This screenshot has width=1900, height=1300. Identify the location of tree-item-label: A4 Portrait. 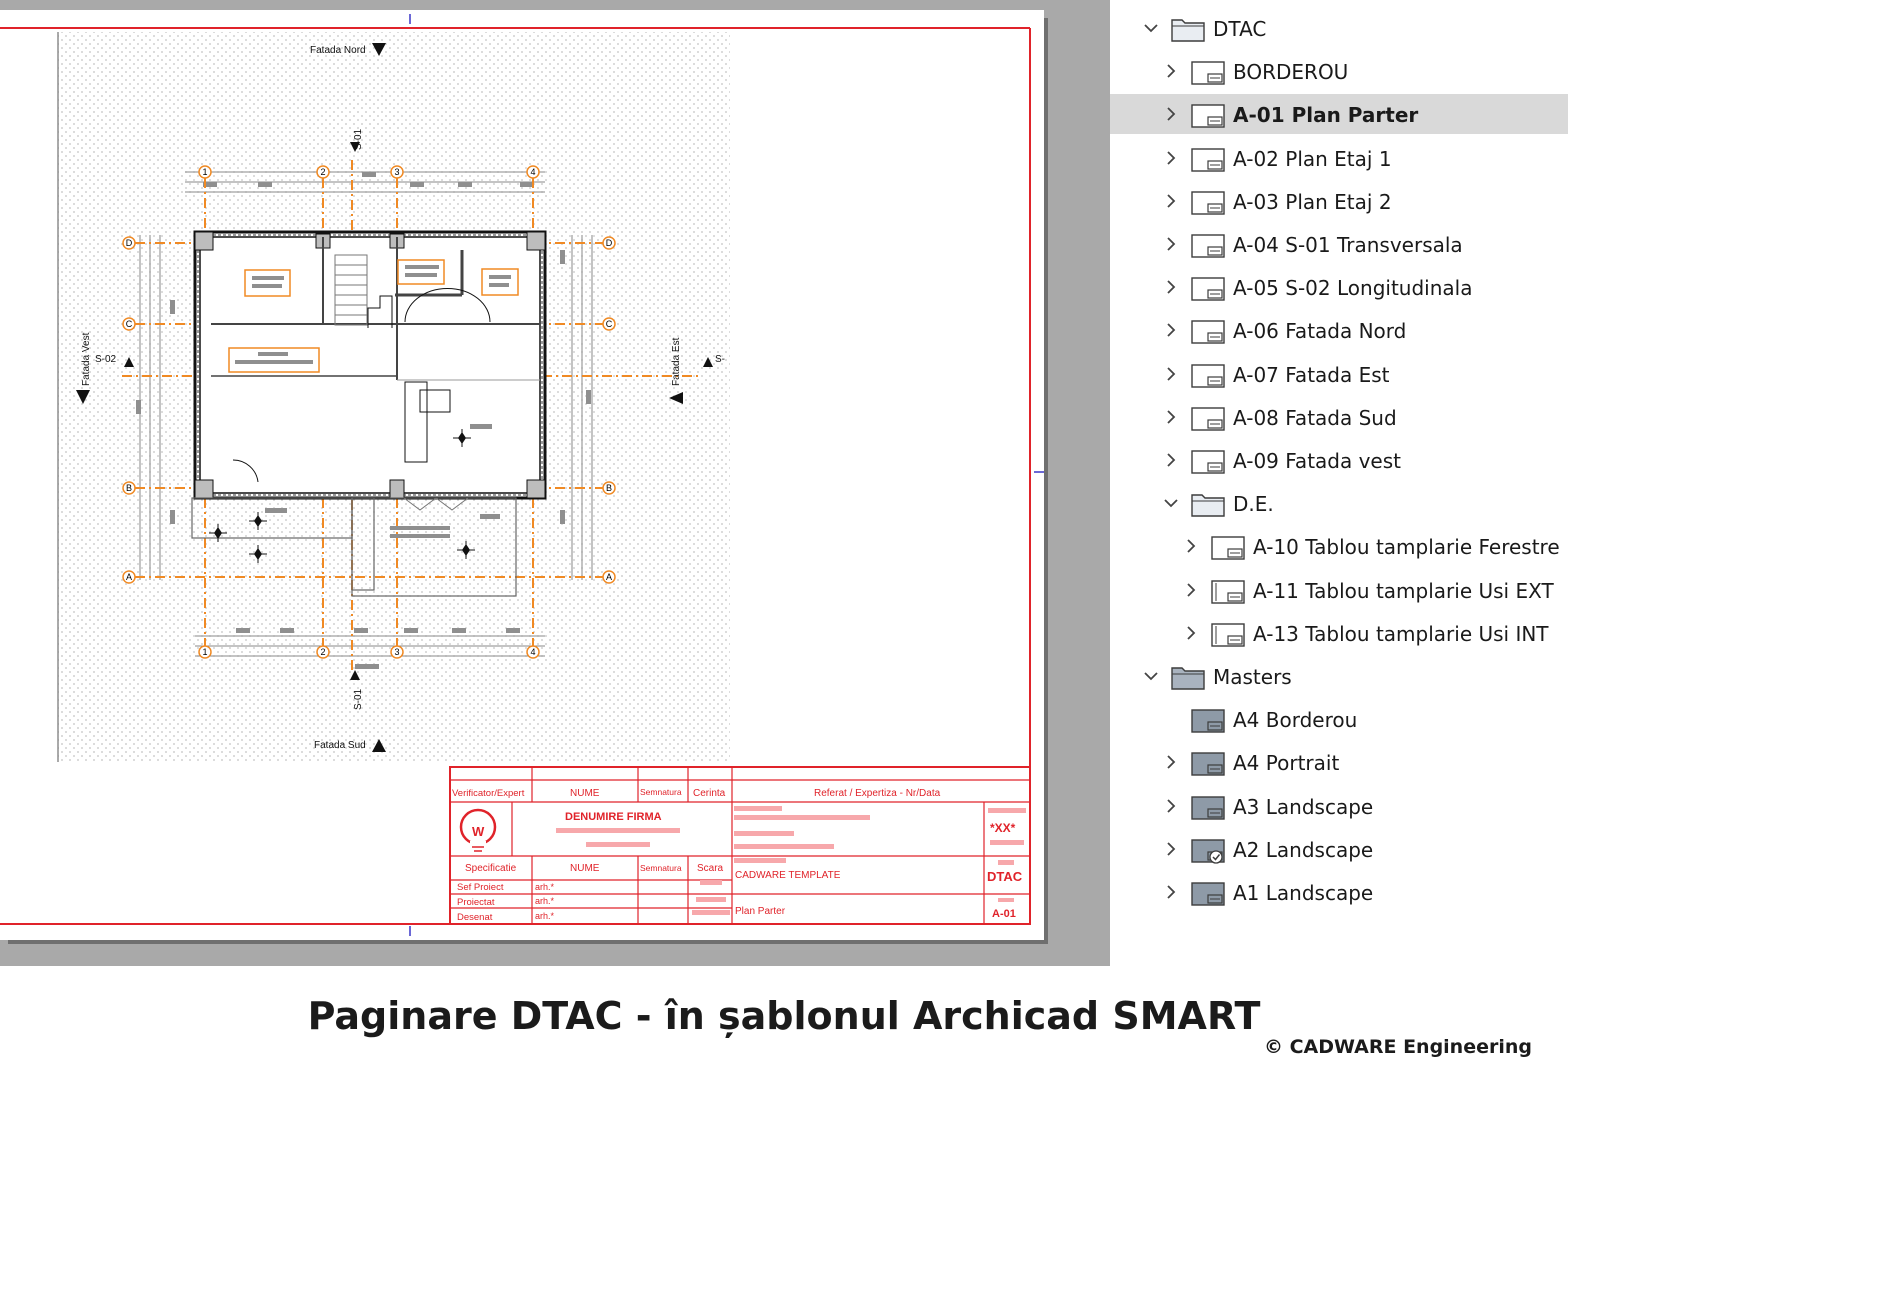
(1286, 763).